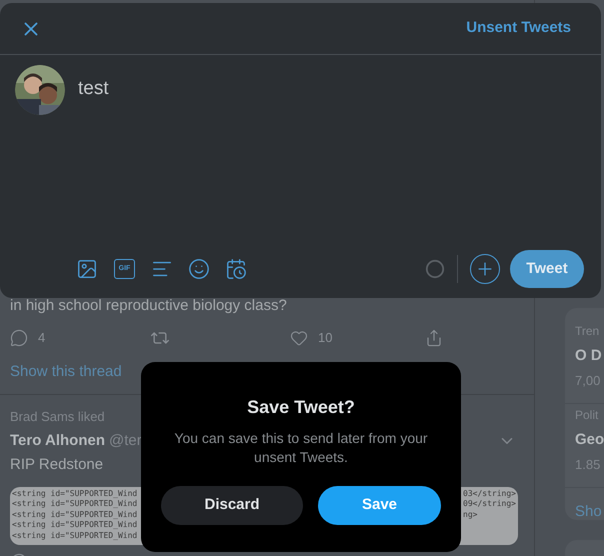  Describe the element at coordinates (19, 338) in the screenshot. I see `reply-icon` at that location.